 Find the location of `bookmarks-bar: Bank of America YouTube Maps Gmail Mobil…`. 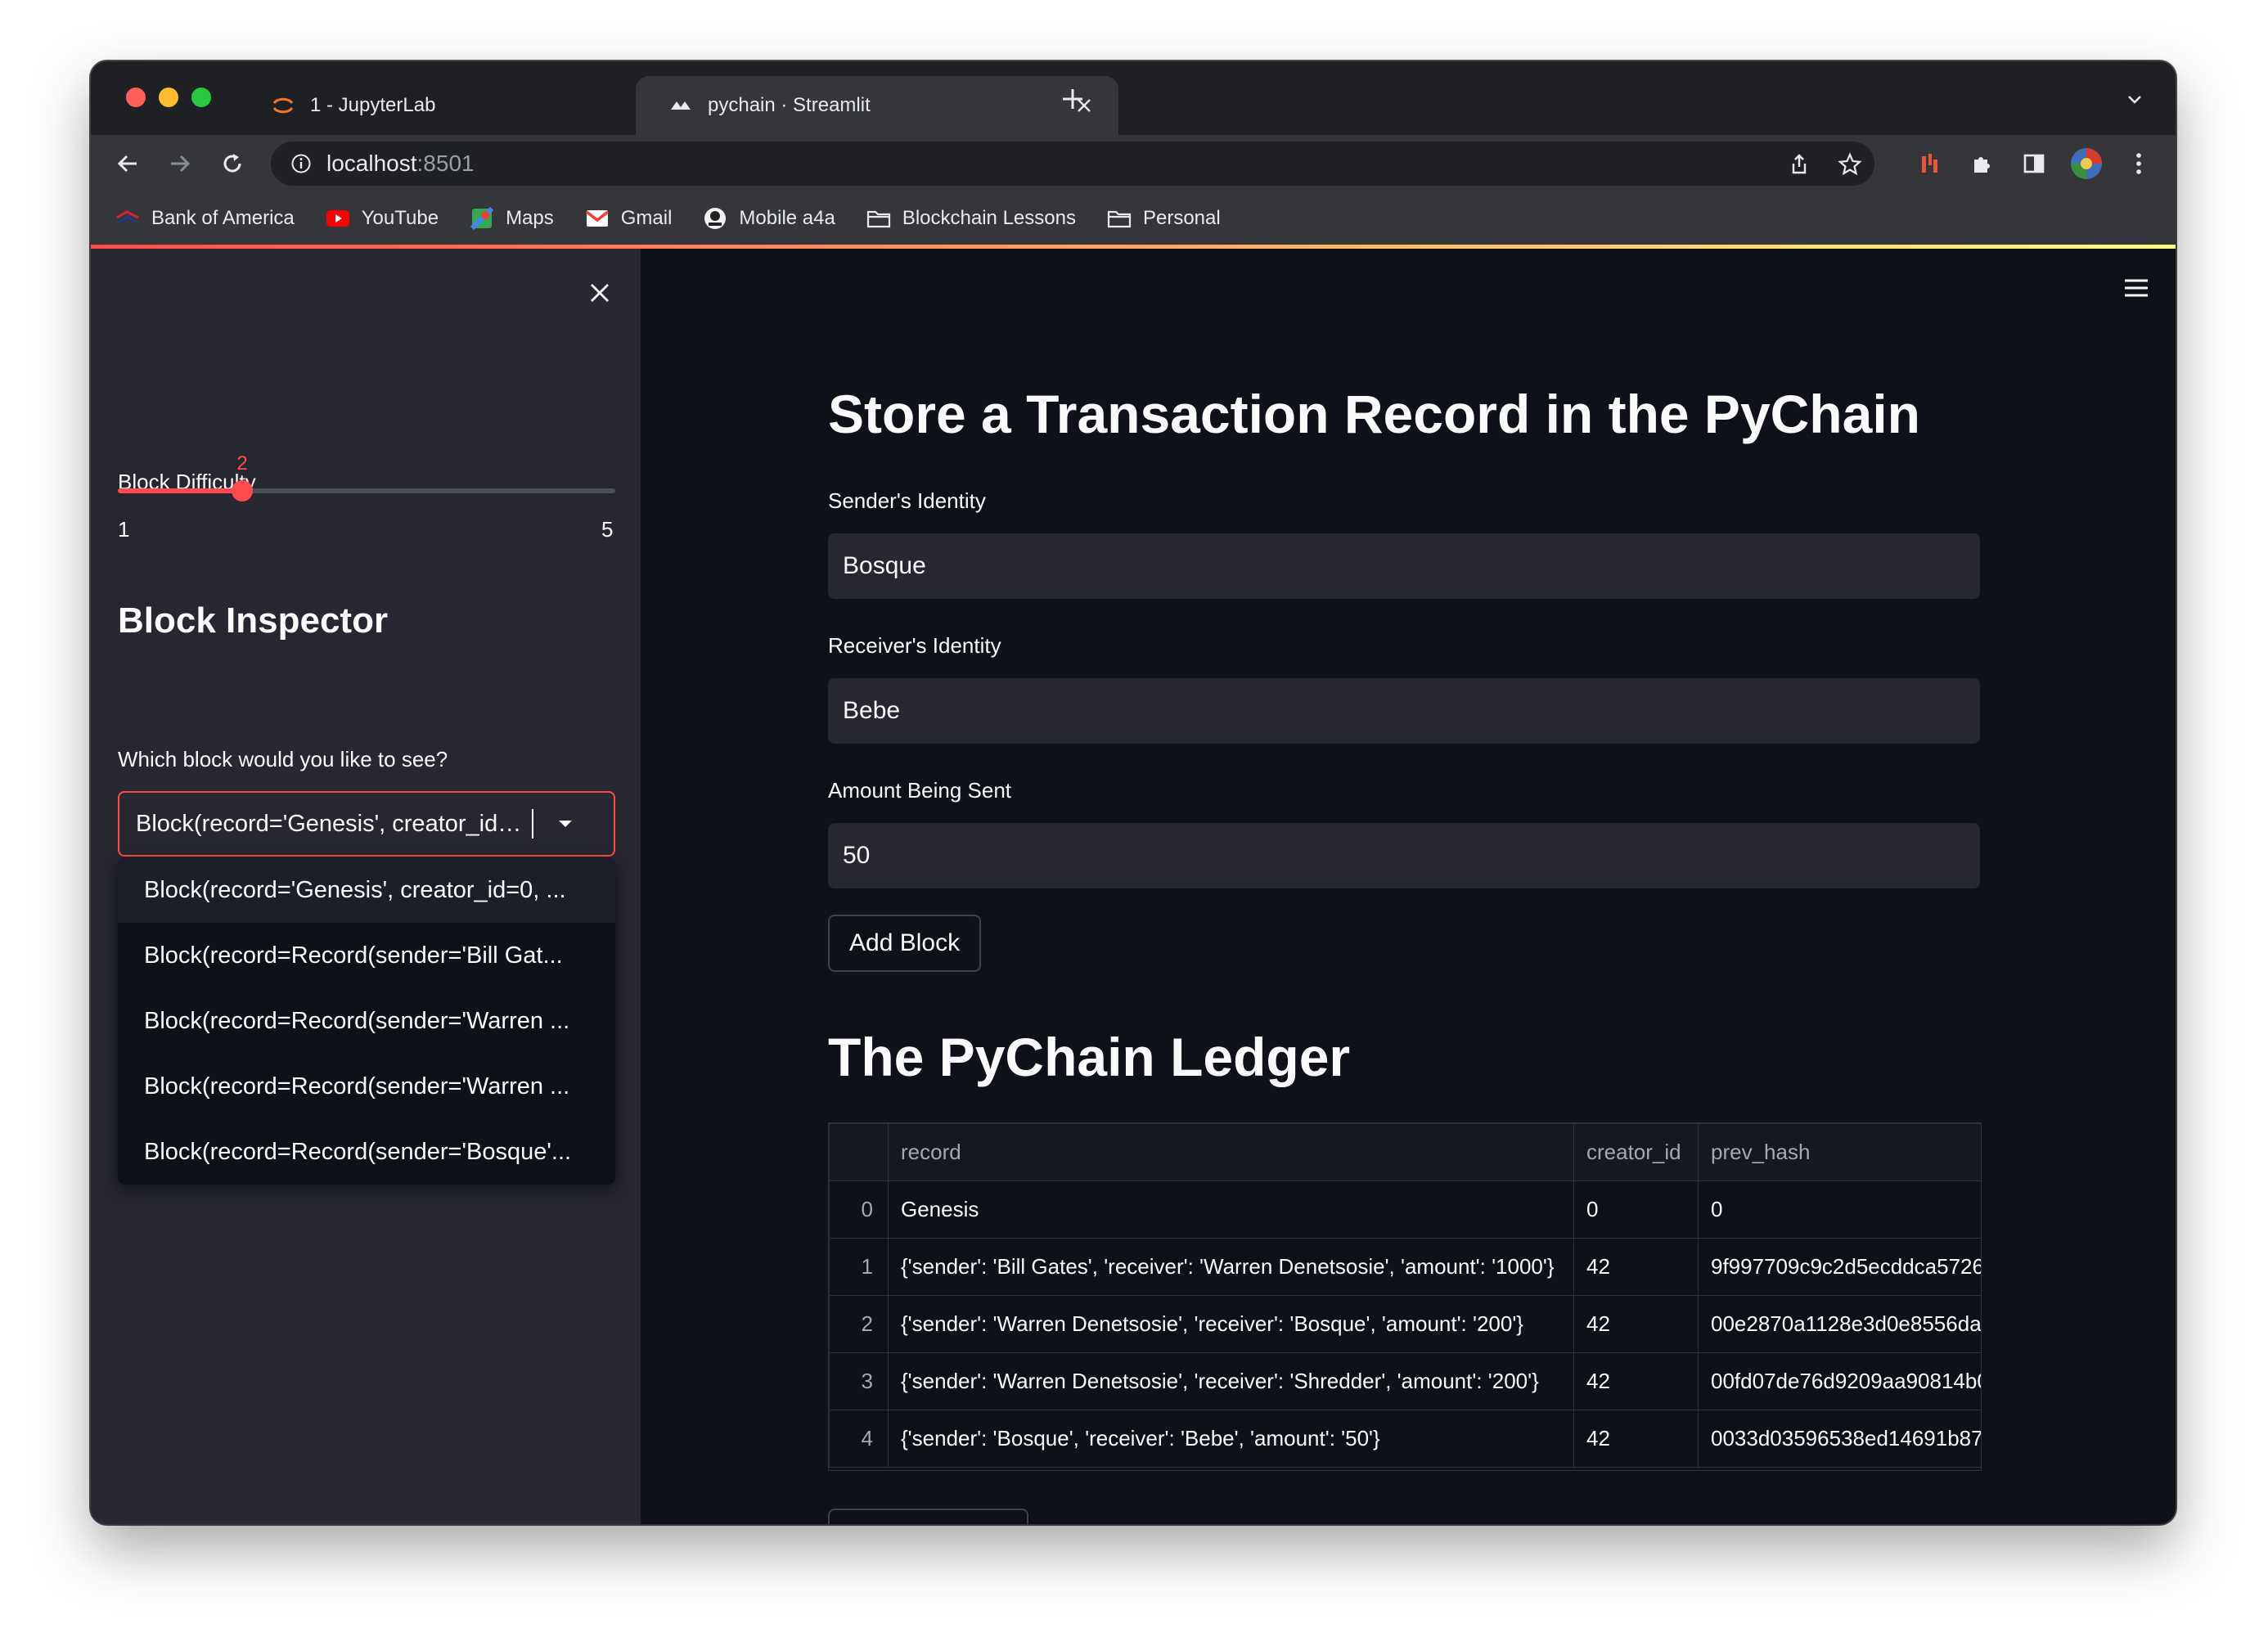

bookmarks-bar: Bank of America YouTube Maps Gmail Mobil… is located at coordinates (1133, 218).